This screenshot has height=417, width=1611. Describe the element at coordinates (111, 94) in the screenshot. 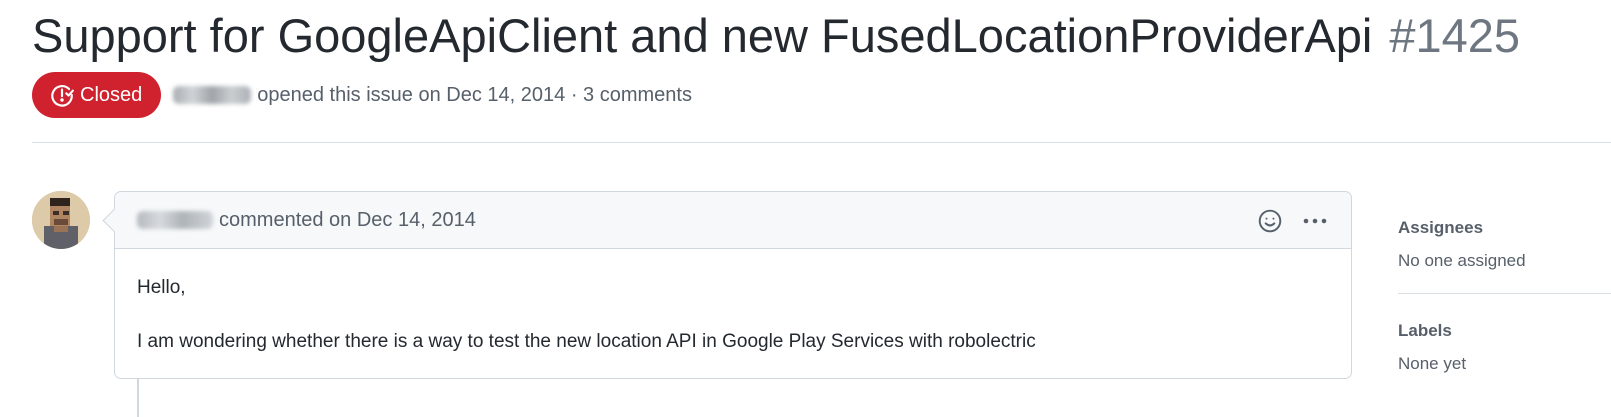

I see `state-label: Closed` at that location.